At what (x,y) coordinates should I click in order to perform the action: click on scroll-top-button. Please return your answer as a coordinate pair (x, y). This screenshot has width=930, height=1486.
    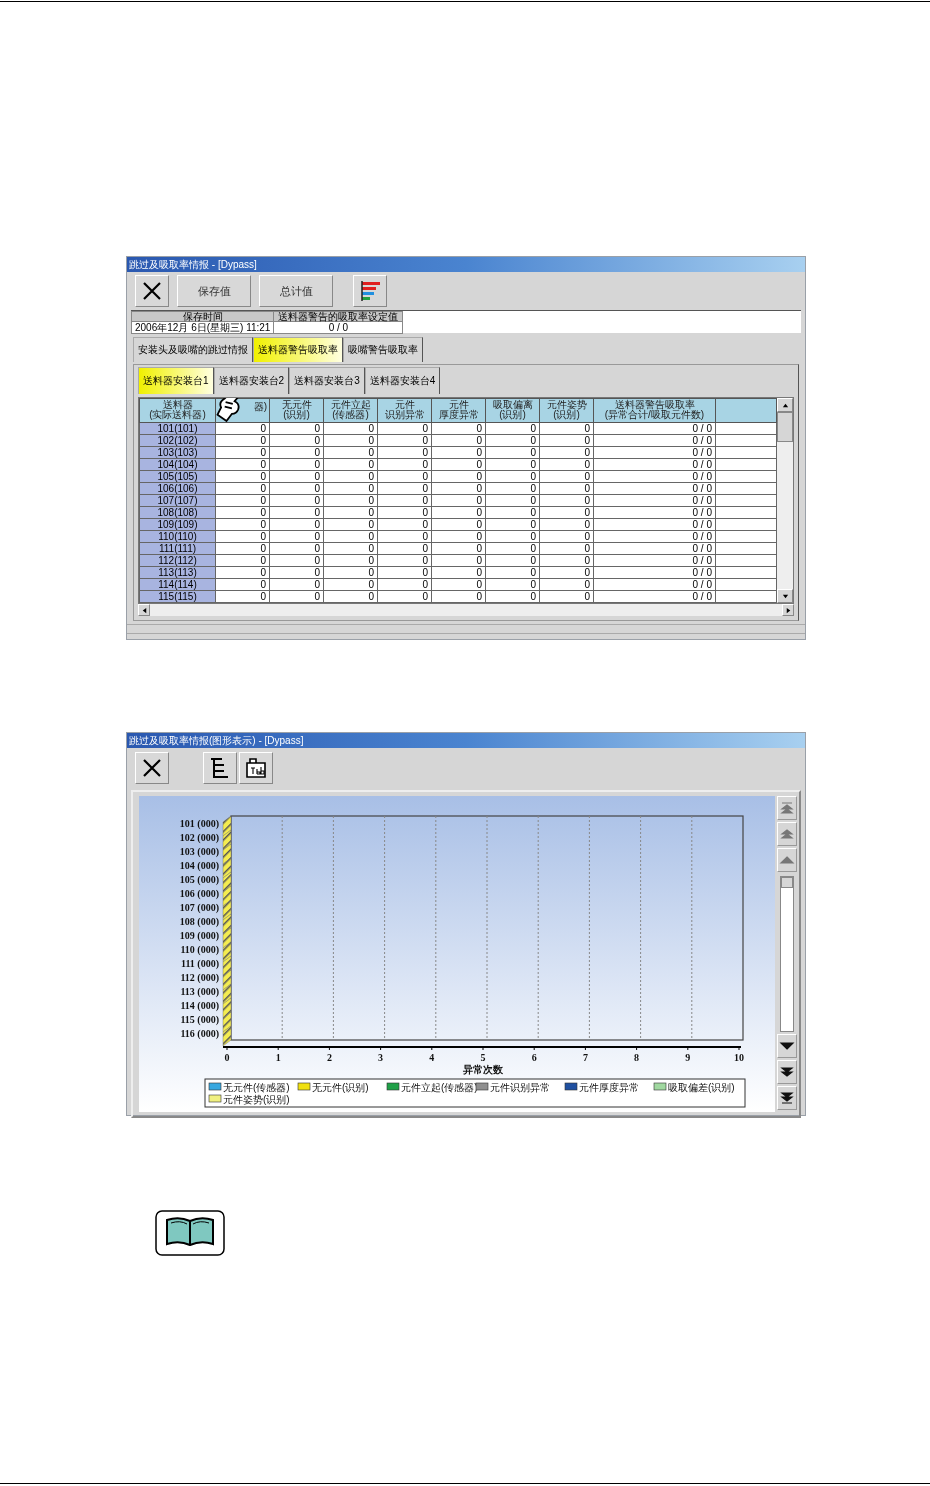
    Looking at the image, I should click on (787, 808).